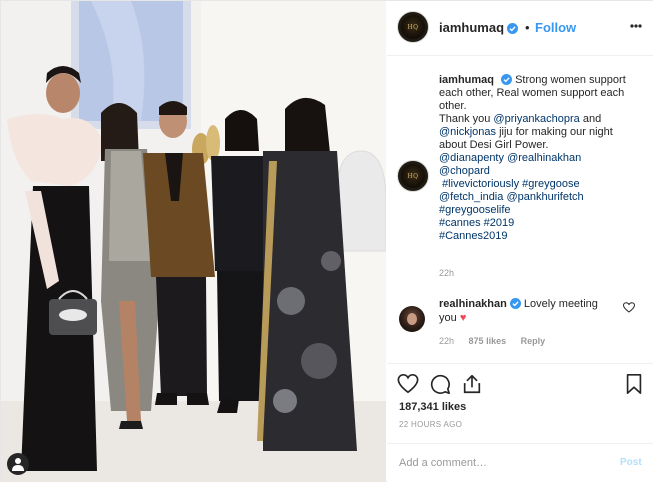  What do you see at coordinates (499, 223) in the screenshot?
I see `hashtag-2019: #2019` at bounding box center [499, 223].